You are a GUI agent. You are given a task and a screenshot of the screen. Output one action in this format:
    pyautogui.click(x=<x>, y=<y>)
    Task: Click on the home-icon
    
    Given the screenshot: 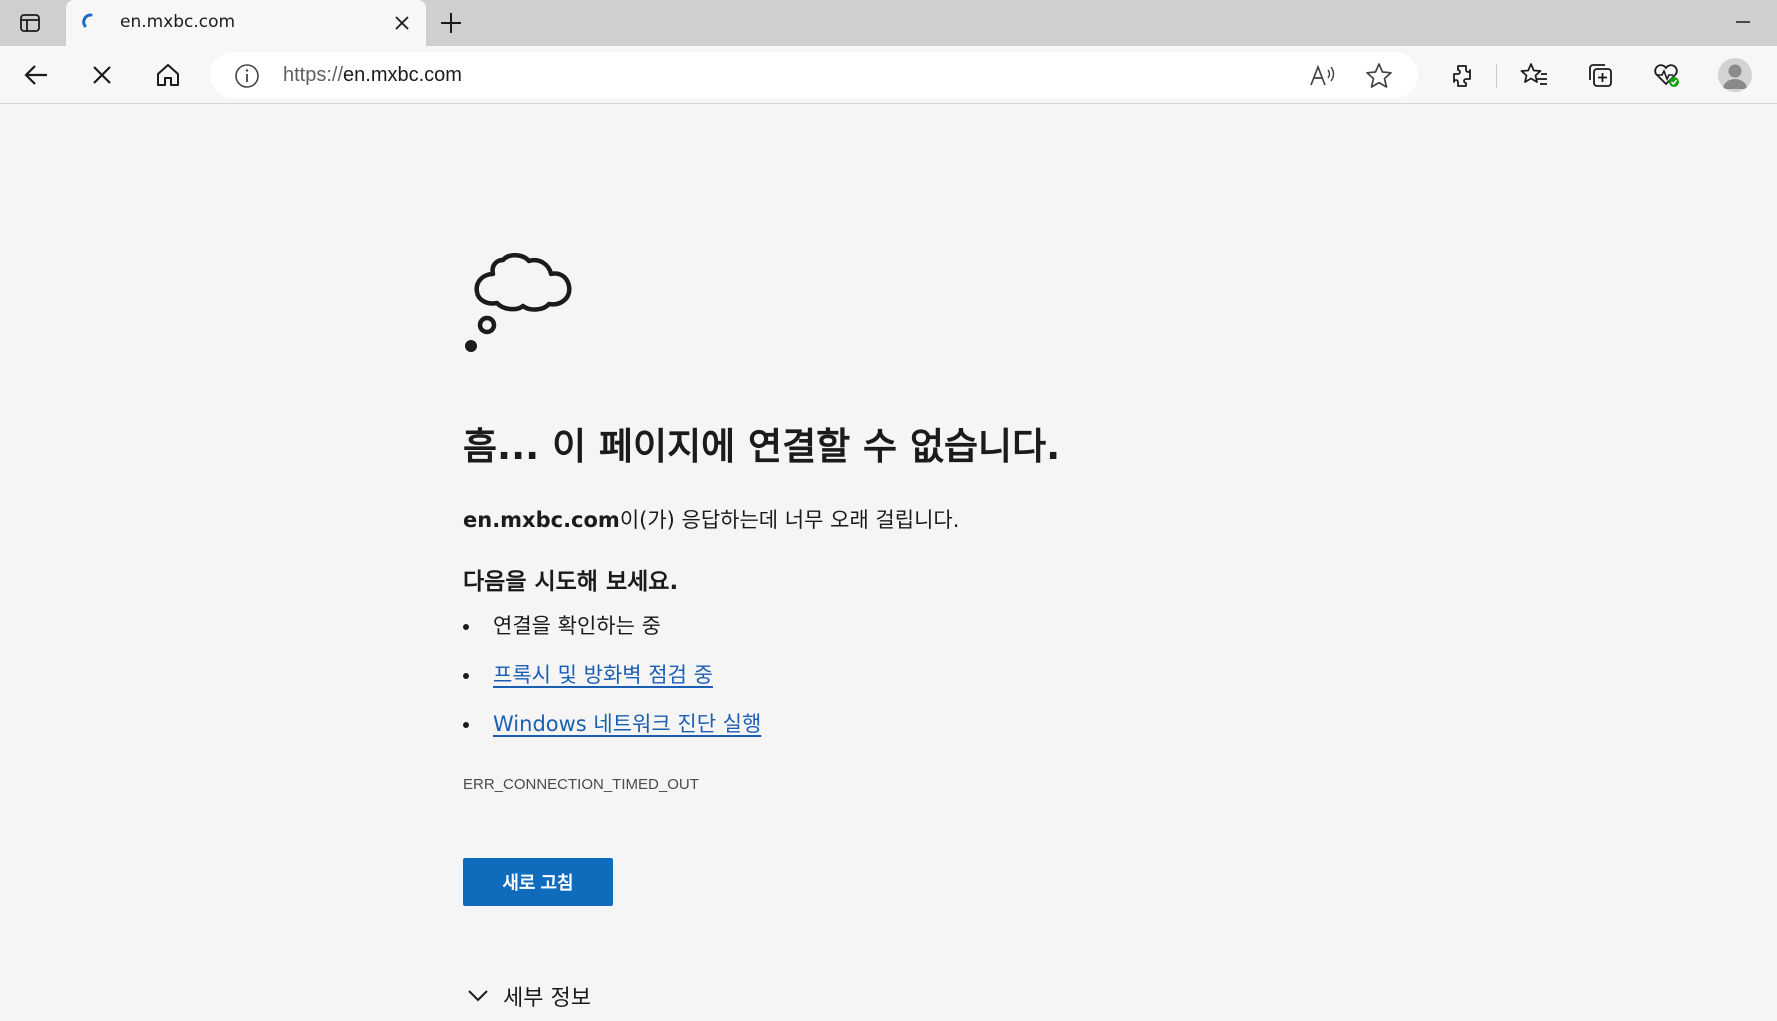 What is the action you would take?
    pyautogui.click(x=168, y=75)
    